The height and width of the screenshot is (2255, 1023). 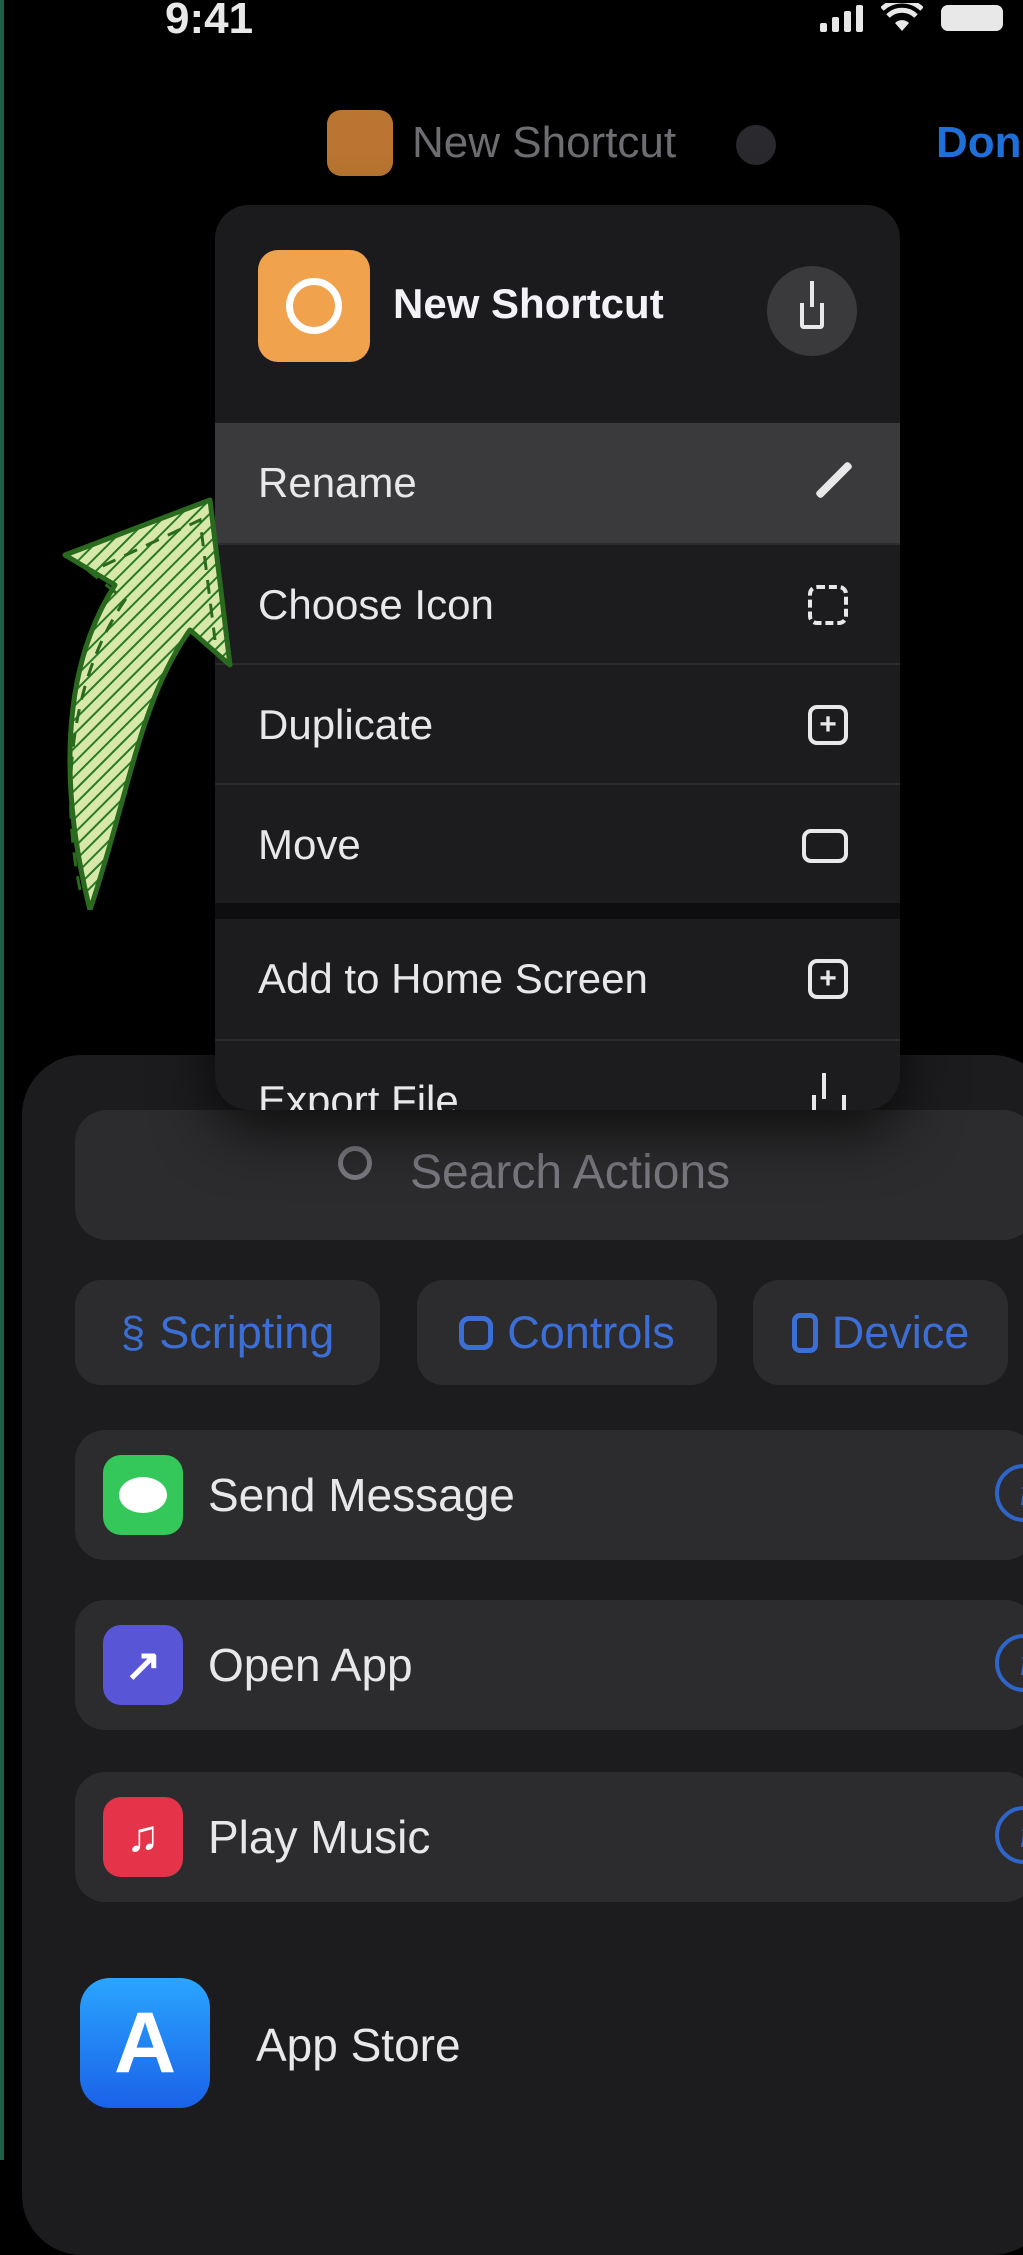 I want to click on duplicate-icon: +, so click(x=828, y=725).